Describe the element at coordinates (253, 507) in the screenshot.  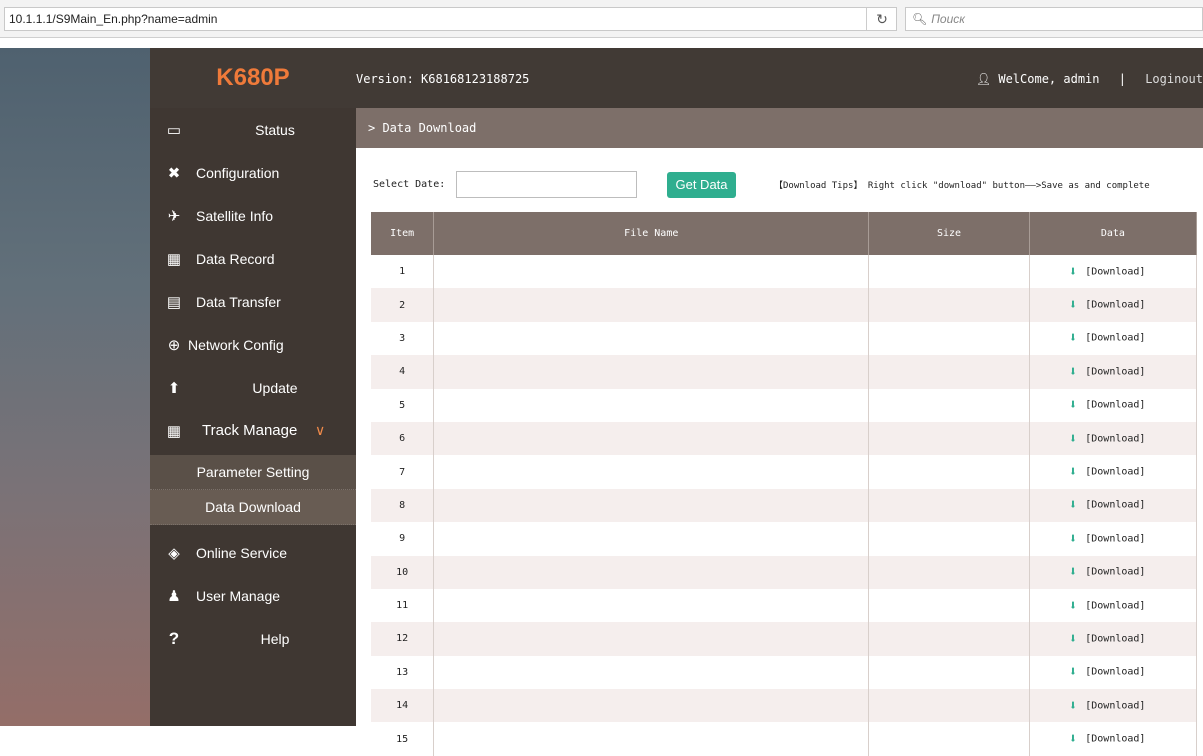
I see `sidebar-subitem-data-download: Data Download` at that location.